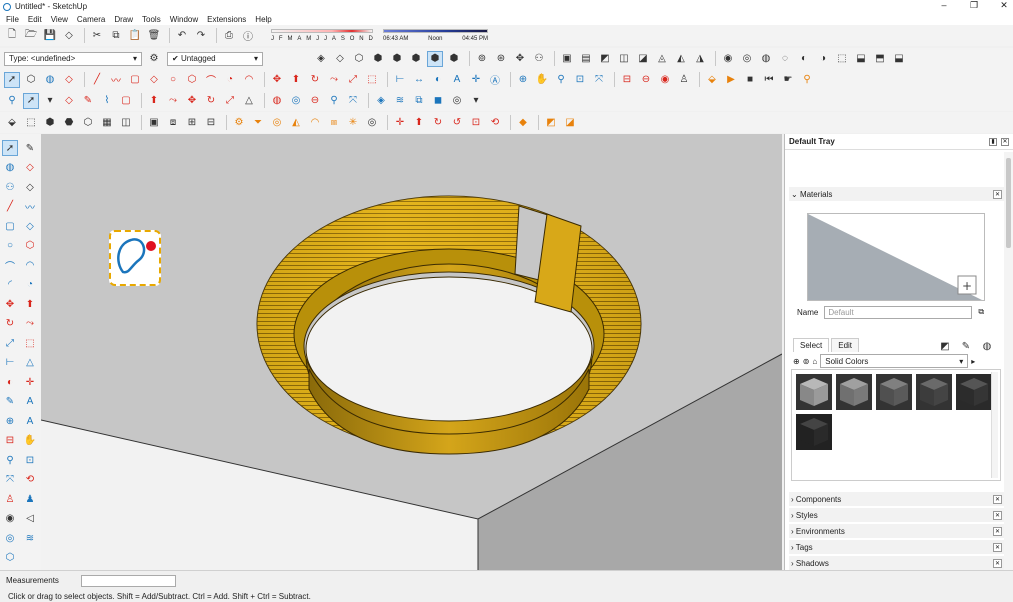 The width and height of the screenshot is (1013, 602). What do you see at coordinates (495, 80) in the screenshot?
I see `3d-text-icon: Ⓐ` at bounding box center [495, 80].